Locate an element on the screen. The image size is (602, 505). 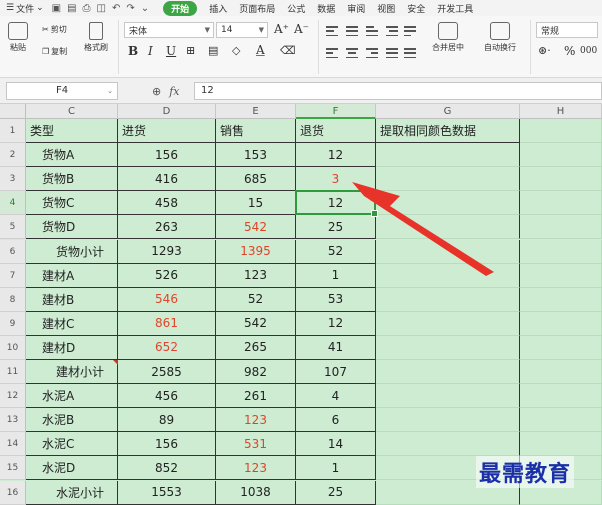
undo-icon: ↶ is located at coordinates (116, 8).